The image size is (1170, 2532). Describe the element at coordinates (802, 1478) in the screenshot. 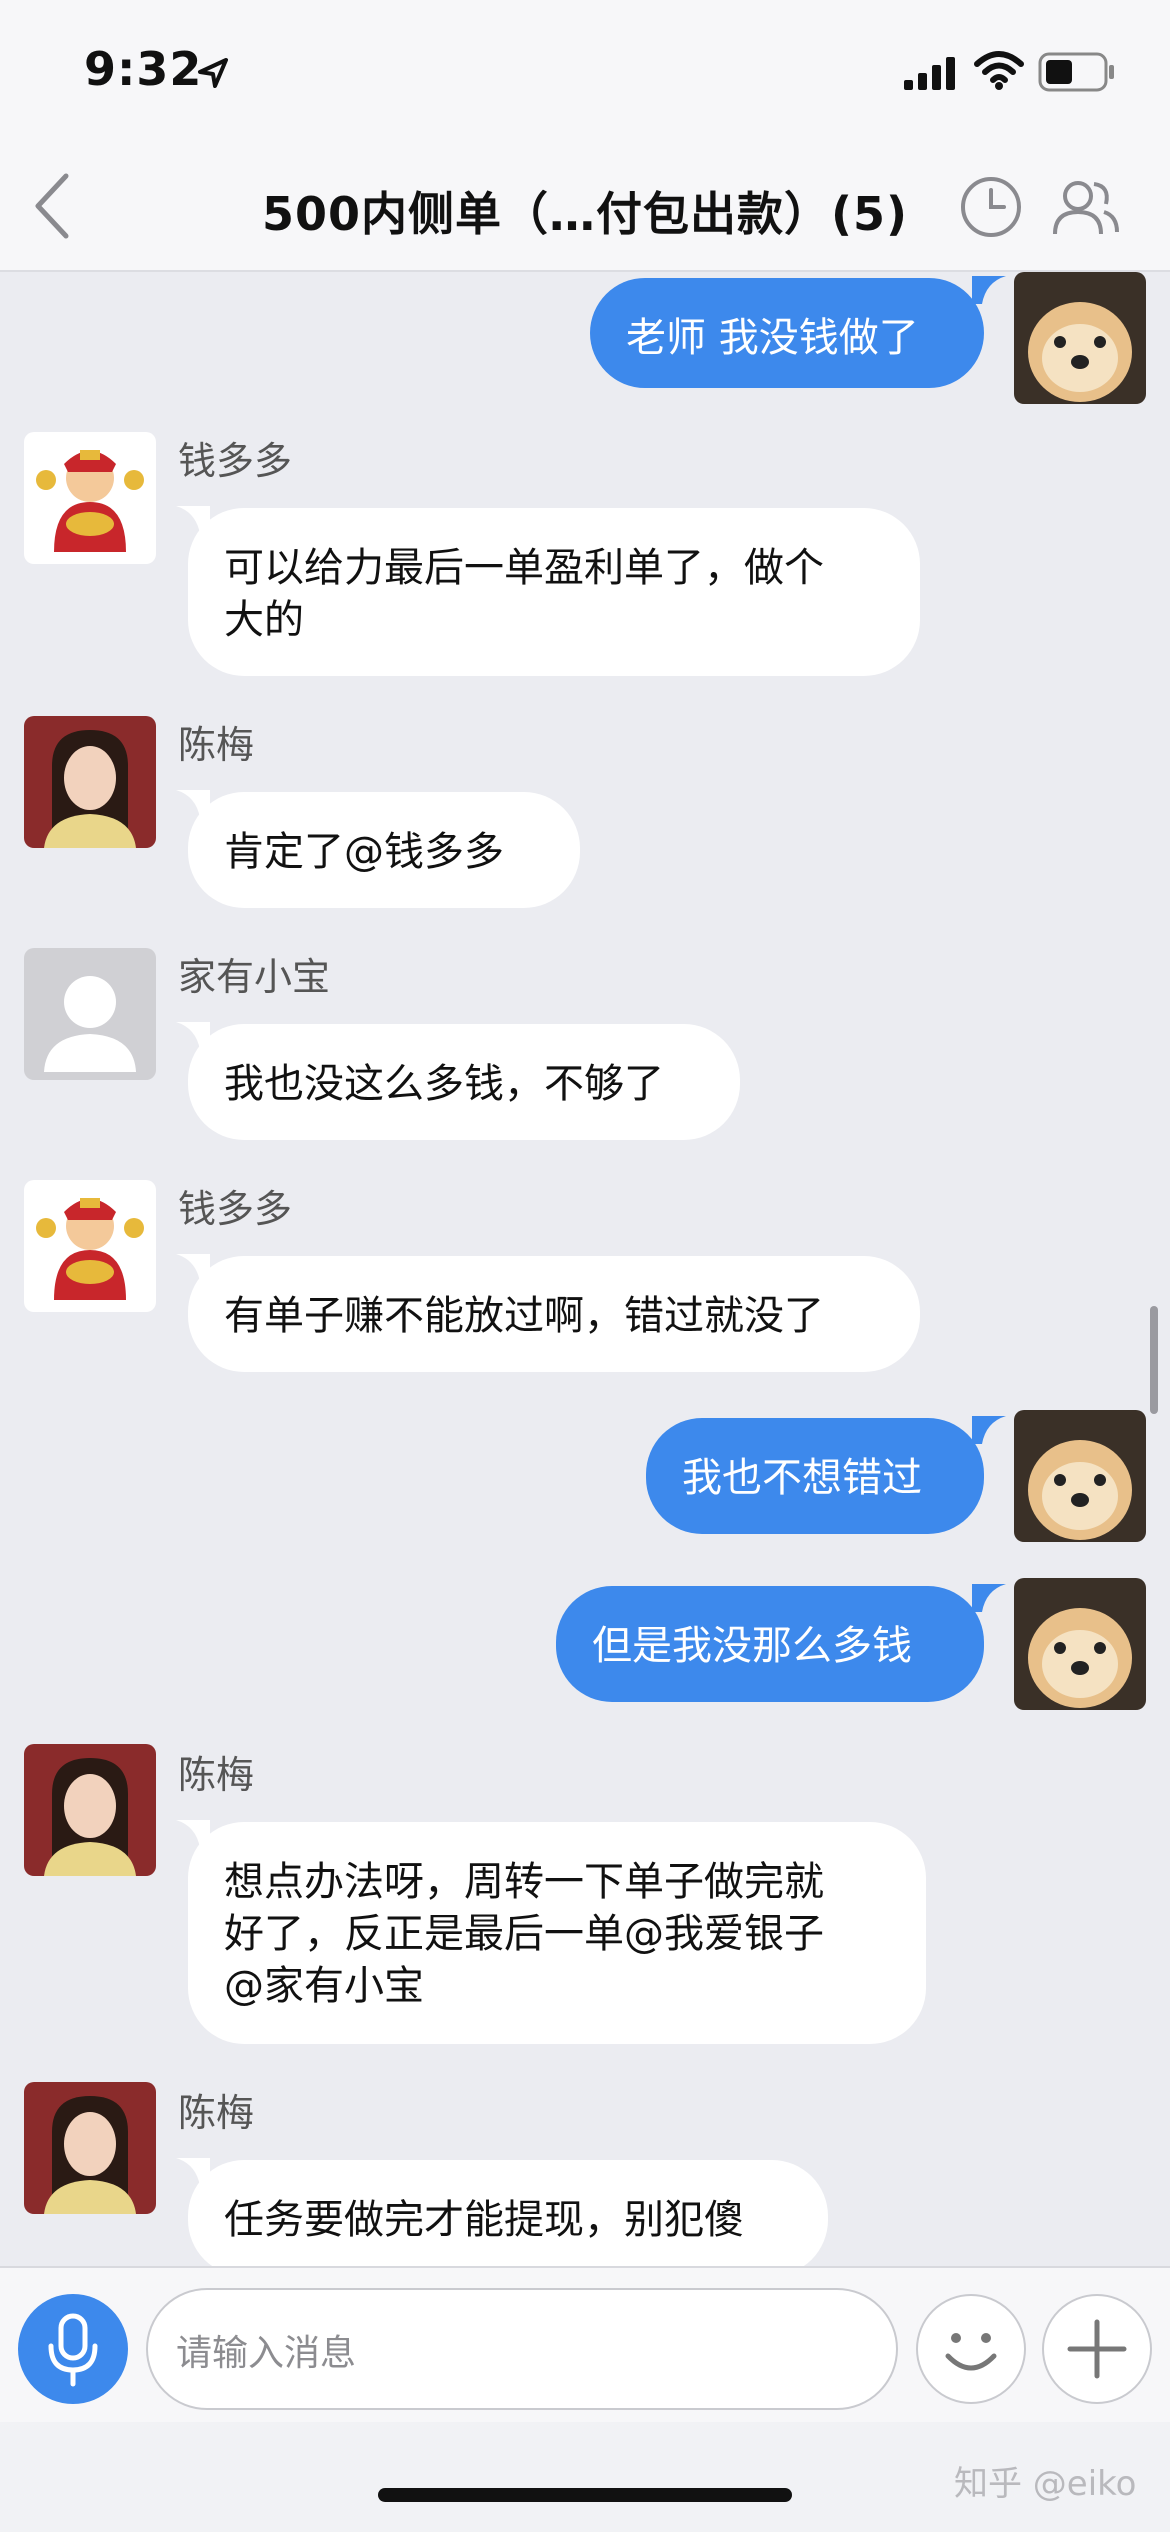

I see `message-text: 我也不想错过` at that location.